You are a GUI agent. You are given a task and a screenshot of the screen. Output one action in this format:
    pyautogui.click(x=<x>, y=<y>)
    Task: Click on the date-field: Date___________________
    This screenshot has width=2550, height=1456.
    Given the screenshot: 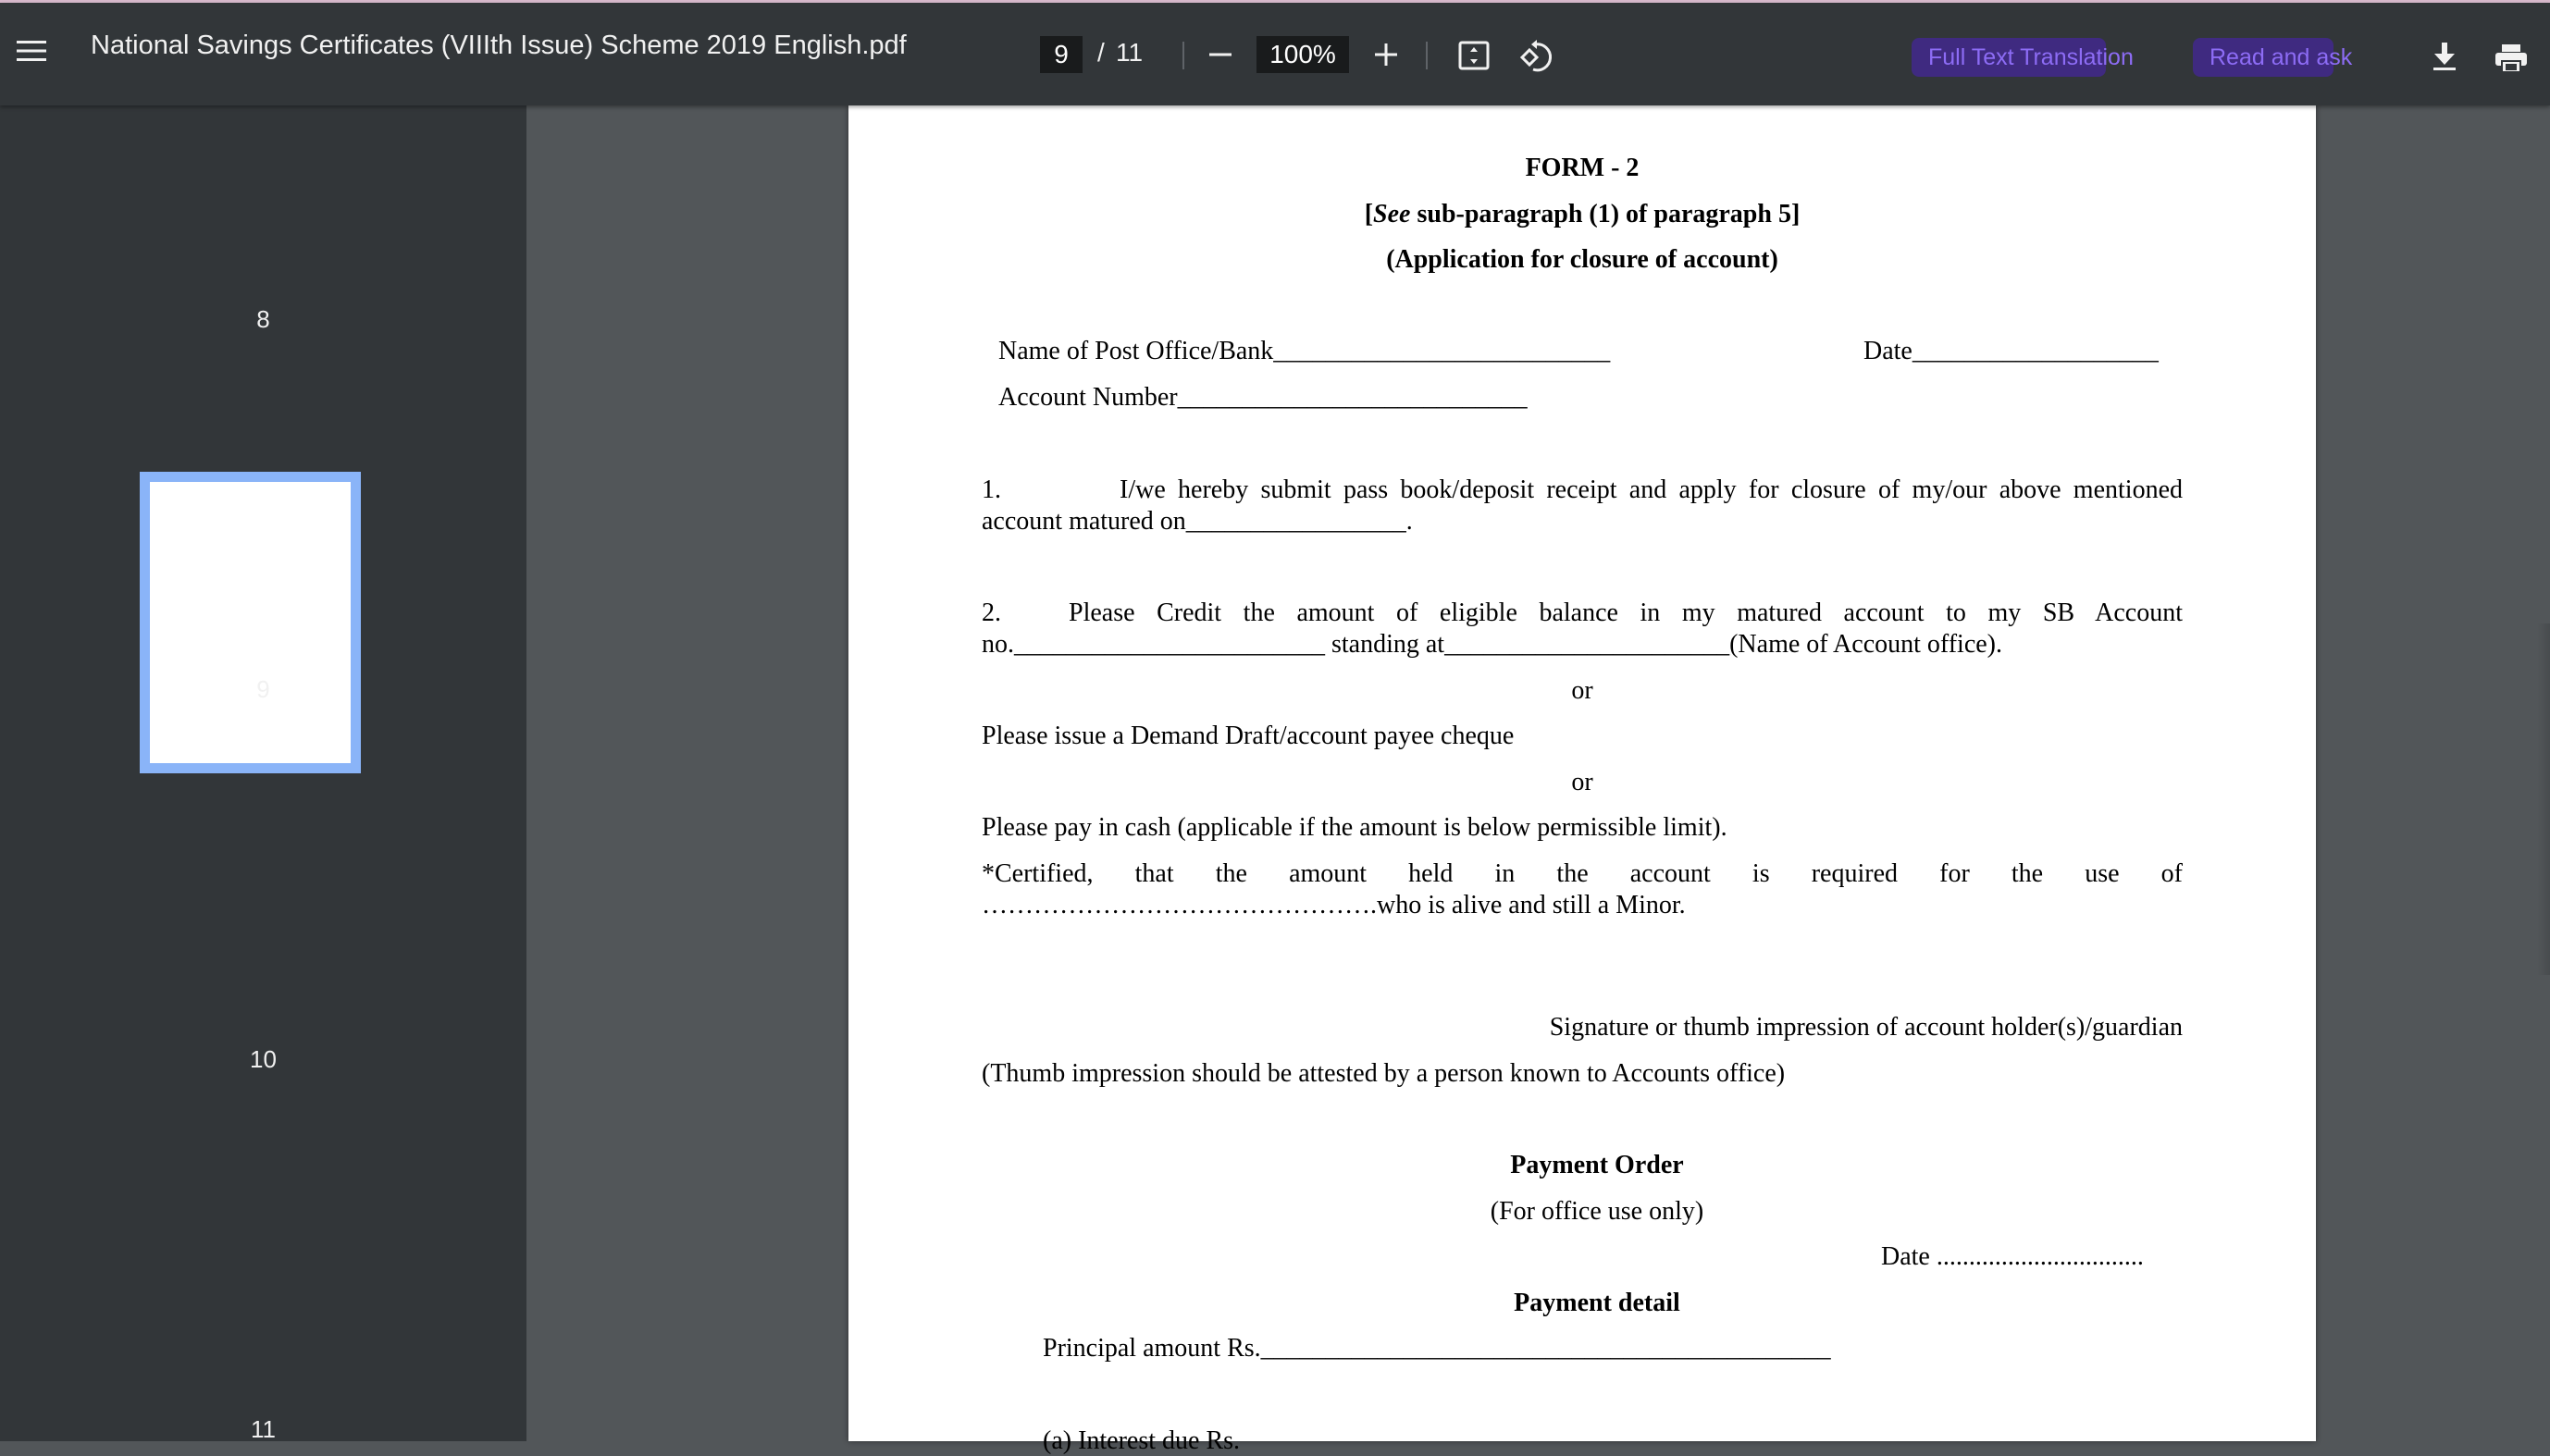 What is the action you would take?
    pyautogui.click(x=2011, y=351)
    